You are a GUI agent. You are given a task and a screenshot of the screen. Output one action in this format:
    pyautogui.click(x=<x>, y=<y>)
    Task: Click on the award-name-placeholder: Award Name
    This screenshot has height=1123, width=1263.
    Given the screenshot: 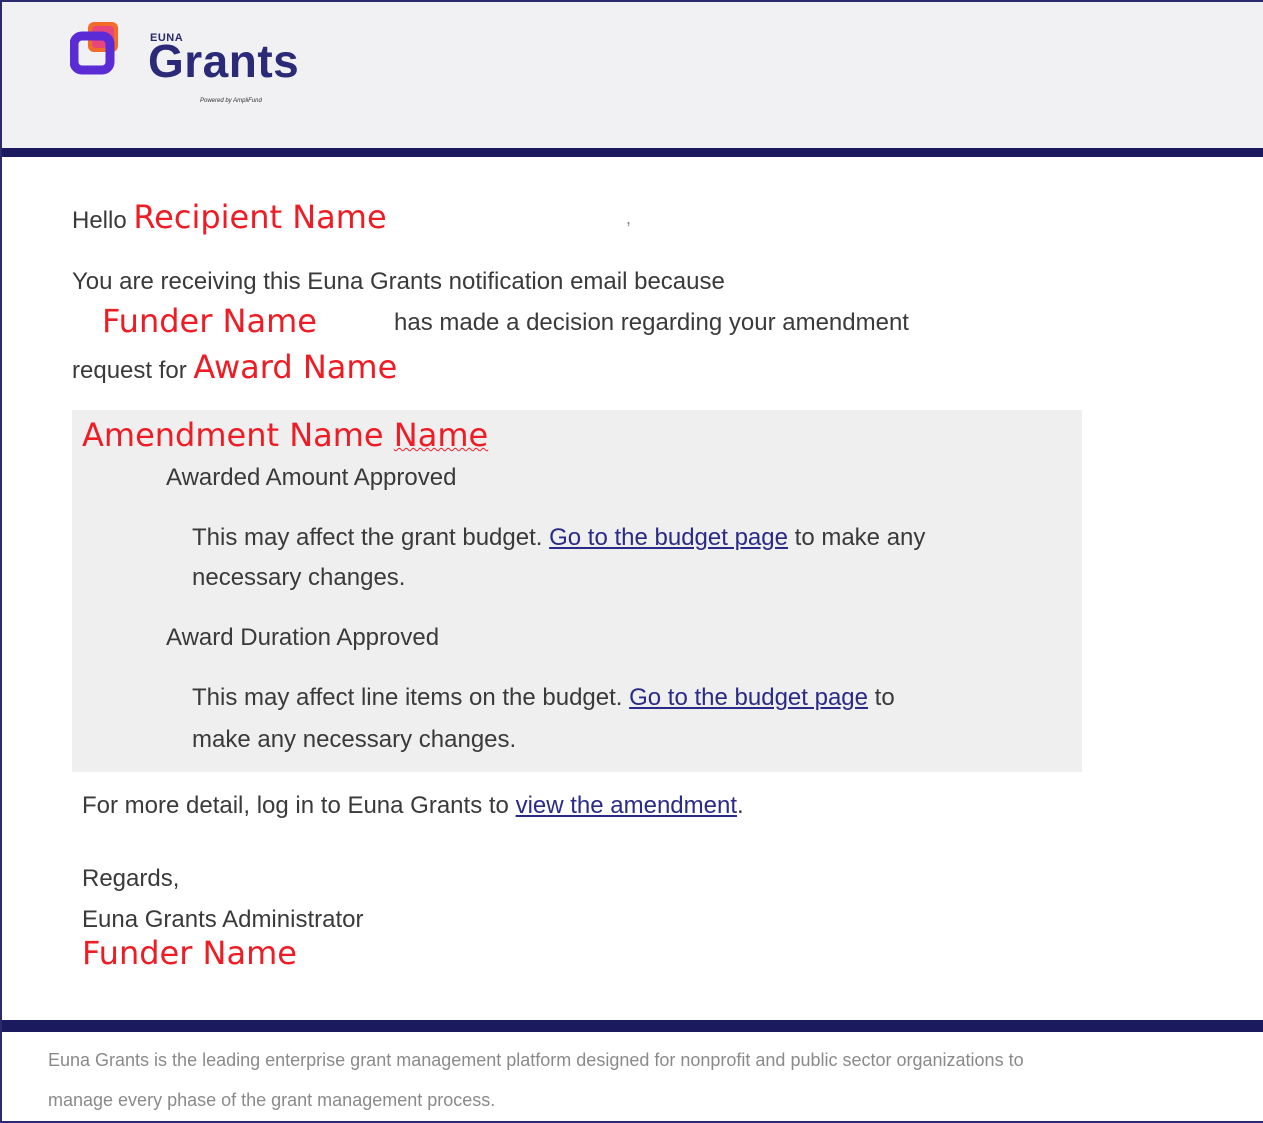 What is the action you would take?
    pyautogui.click(x=295, y=367)
    